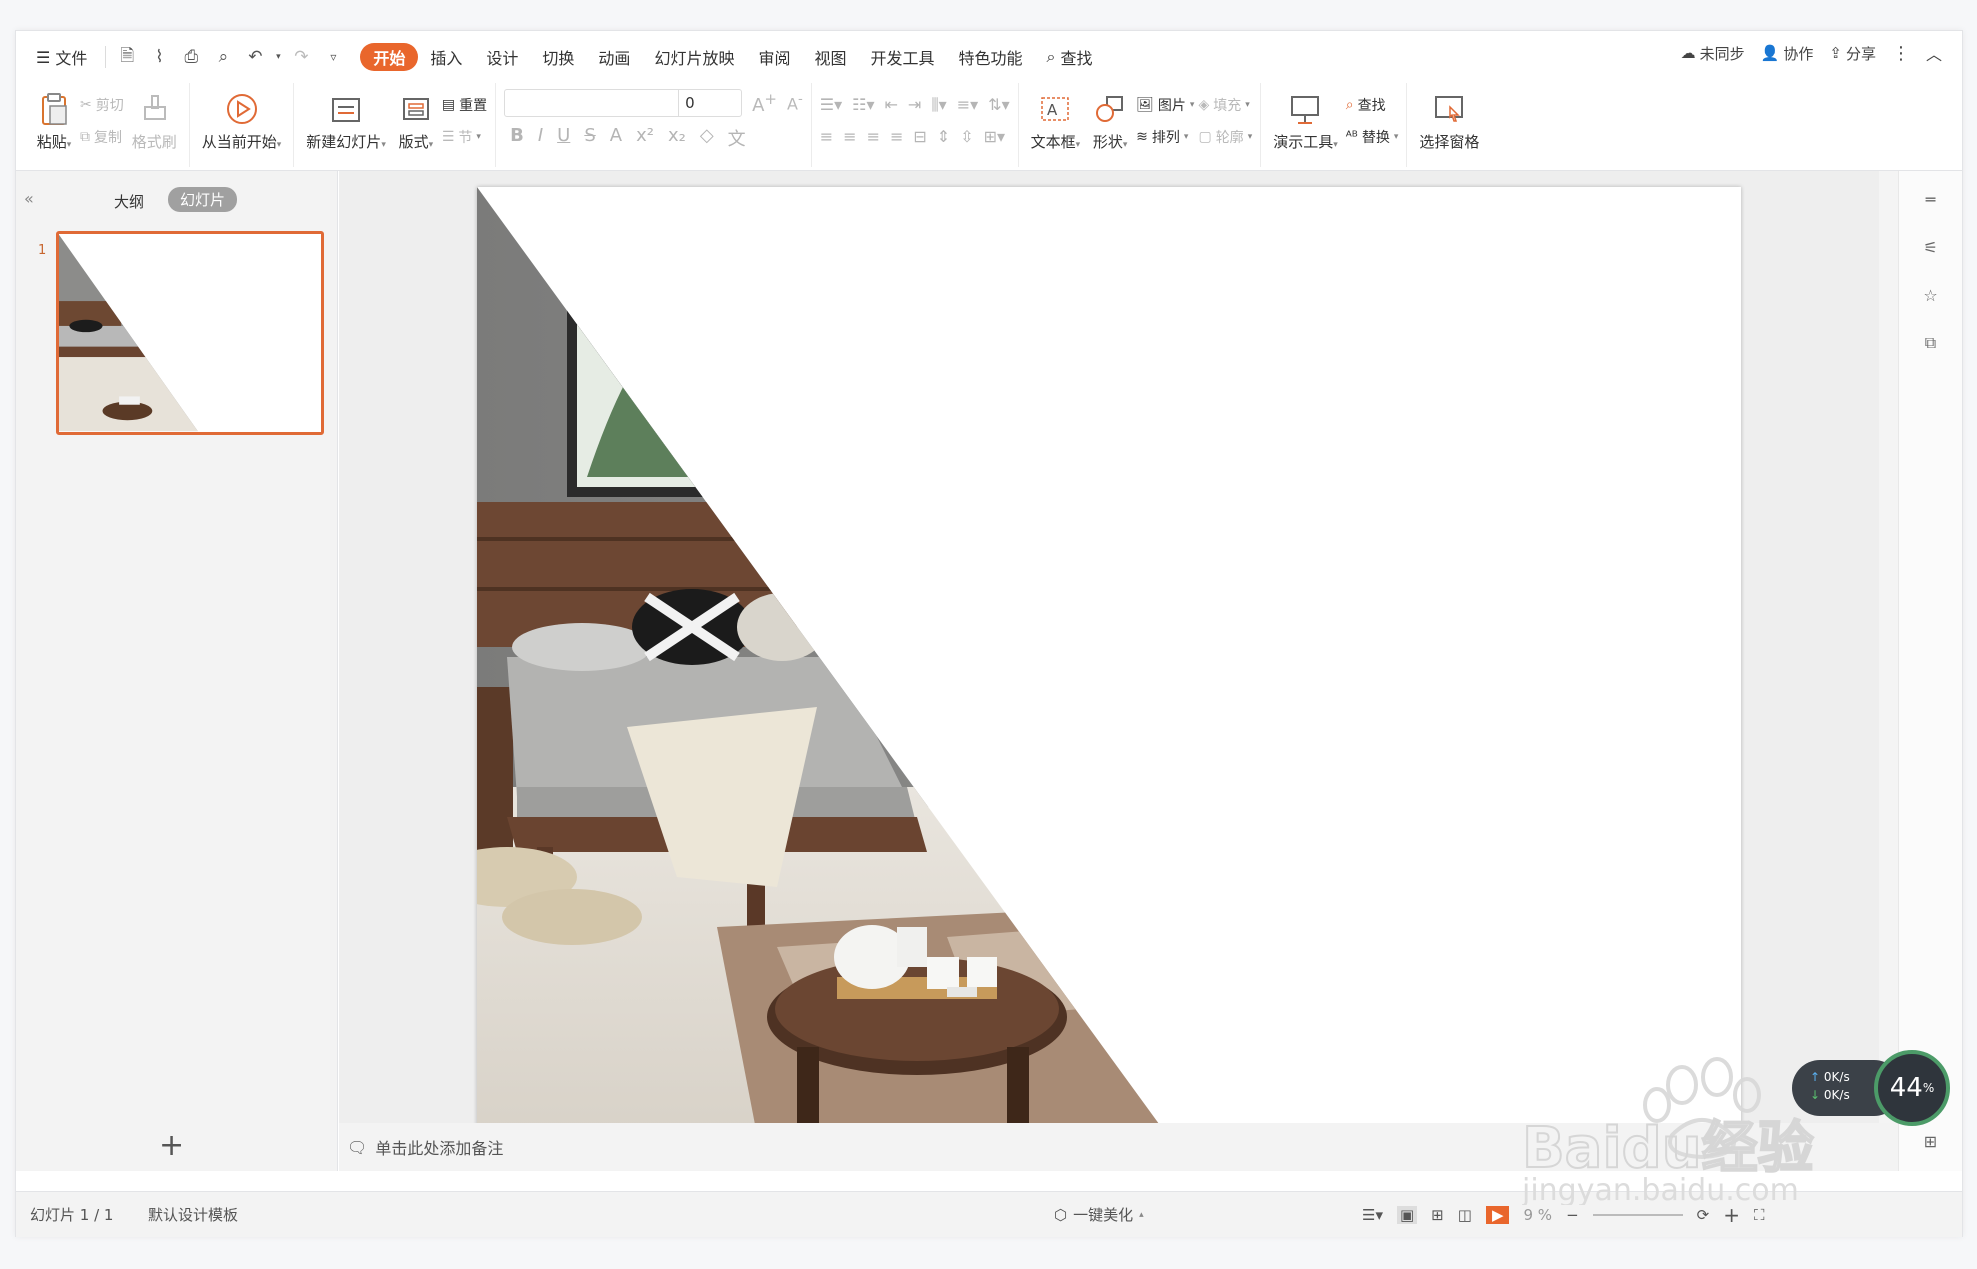  Describe the element at coordinates (502, 57) in the screenshot. I see `tab-design: 设计` at that location.